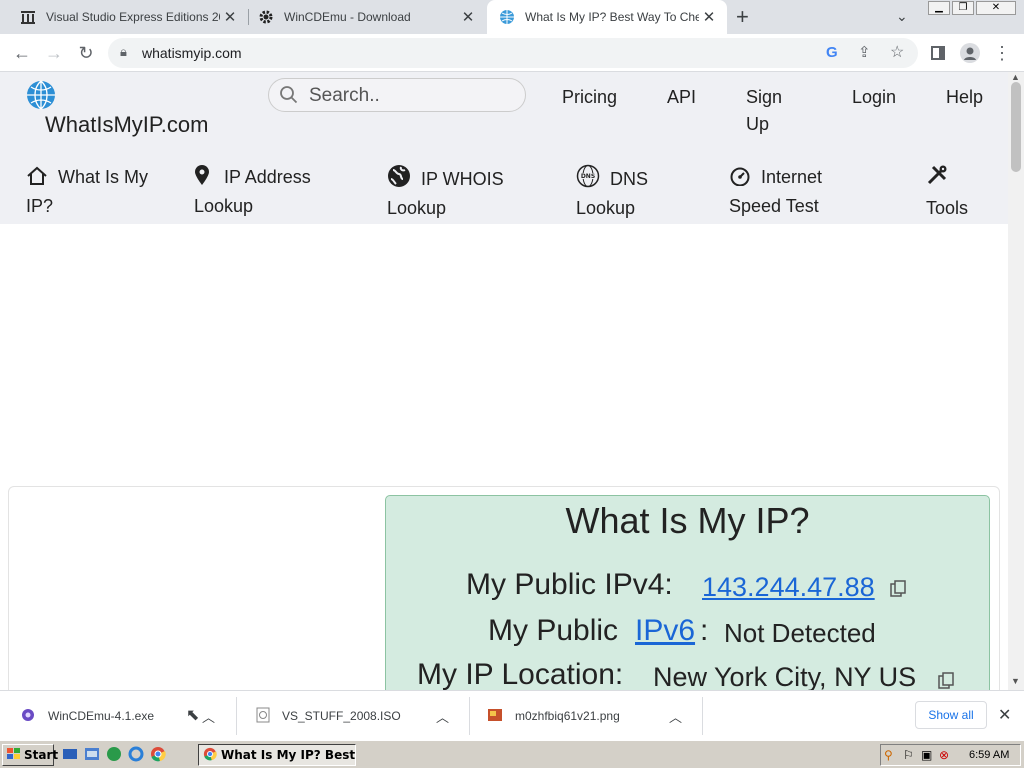  What do you see at coordinates (347, 17) in the screenshot?
I see `tab-title: WinCDEmu - Download` at bounding box center [347, 17].